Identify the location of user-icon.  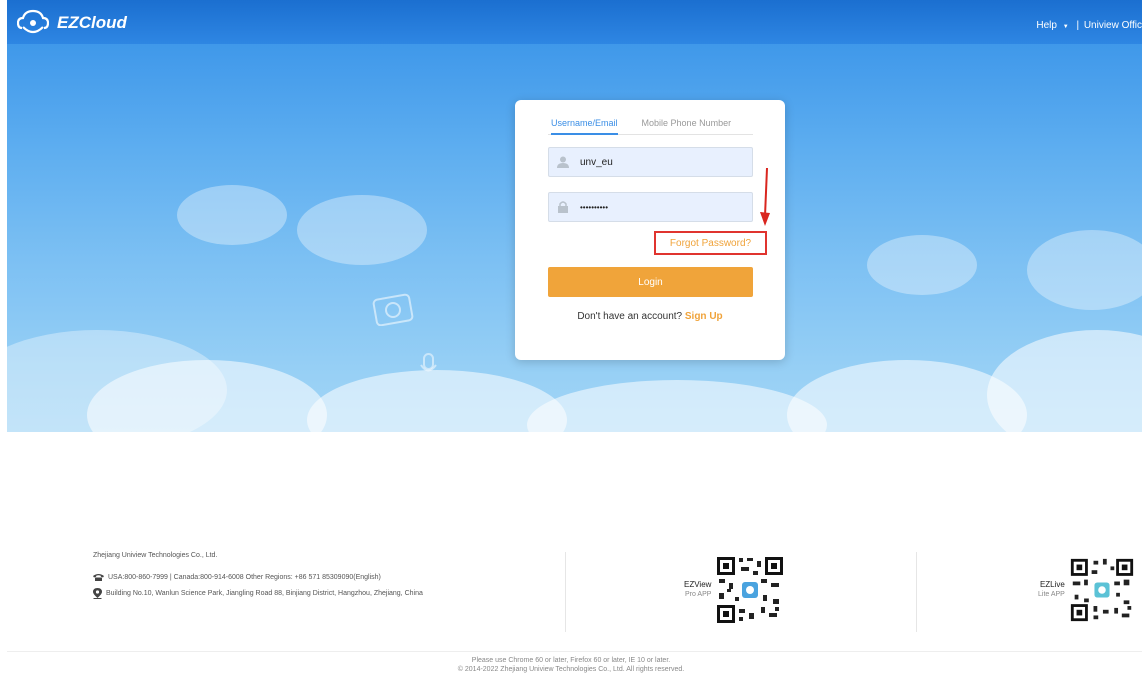
(563, 162).